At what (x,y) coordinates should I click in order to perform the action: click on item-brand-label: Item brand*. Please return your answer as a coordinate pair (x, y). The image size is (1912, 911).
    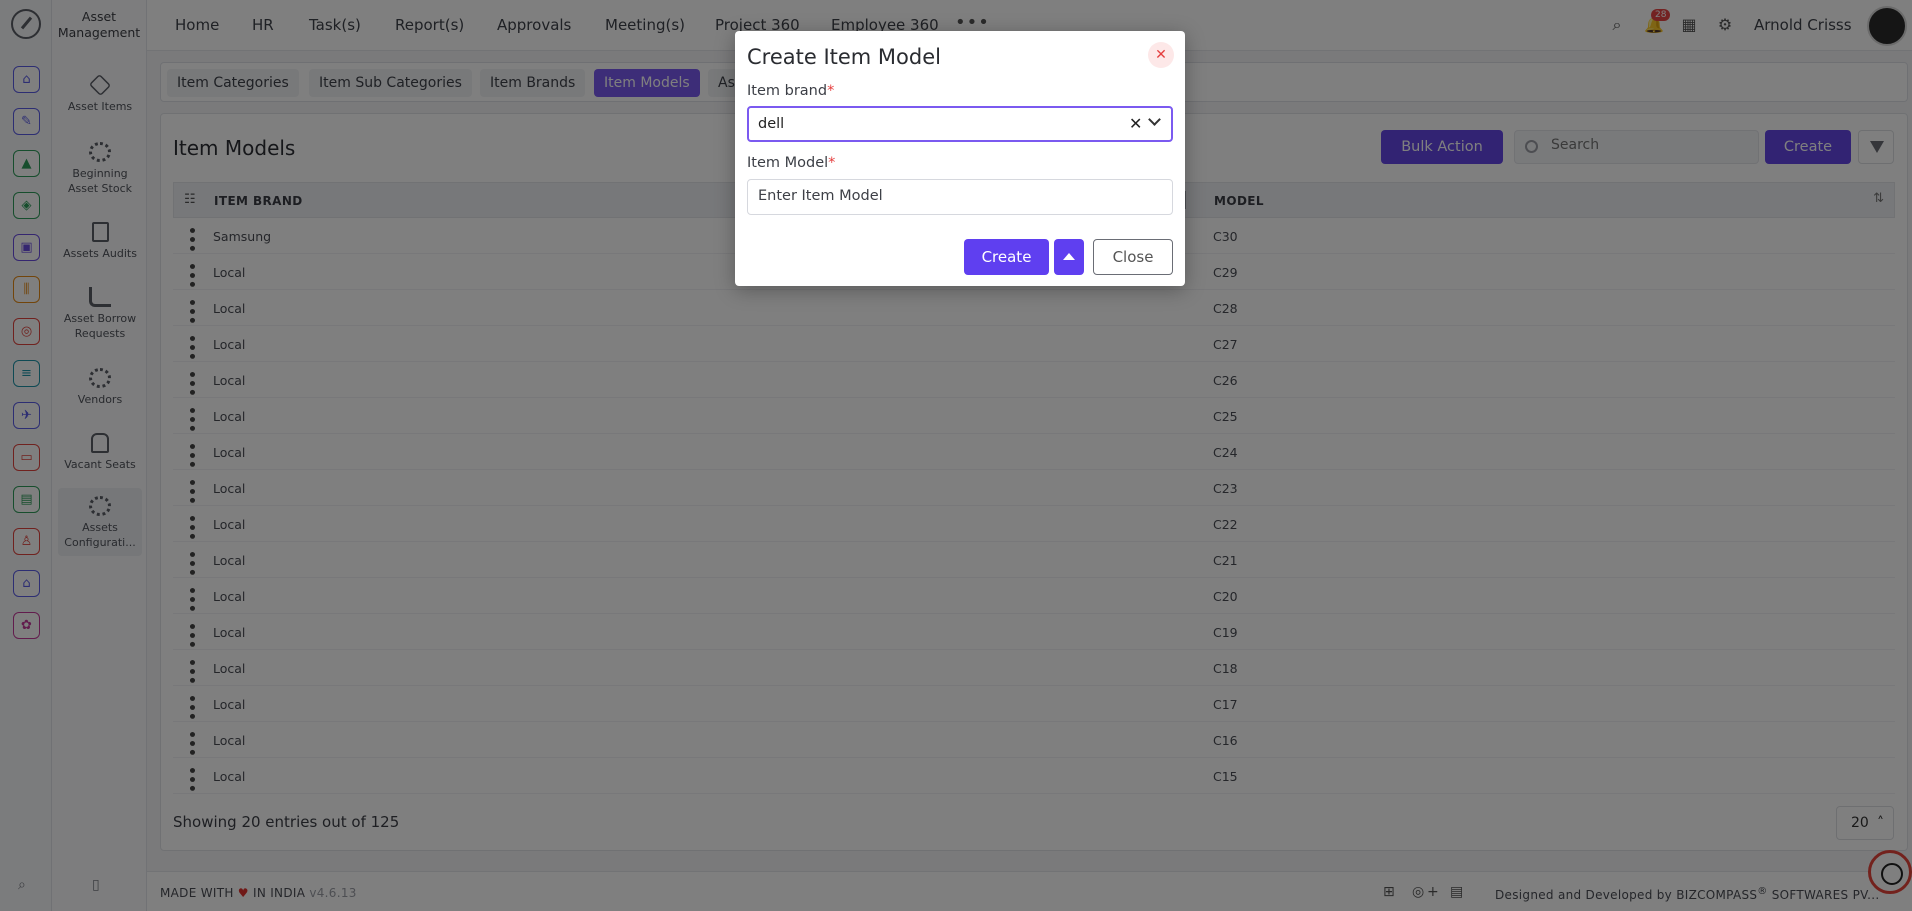
    Looking at the image, I should click on (791, 91).